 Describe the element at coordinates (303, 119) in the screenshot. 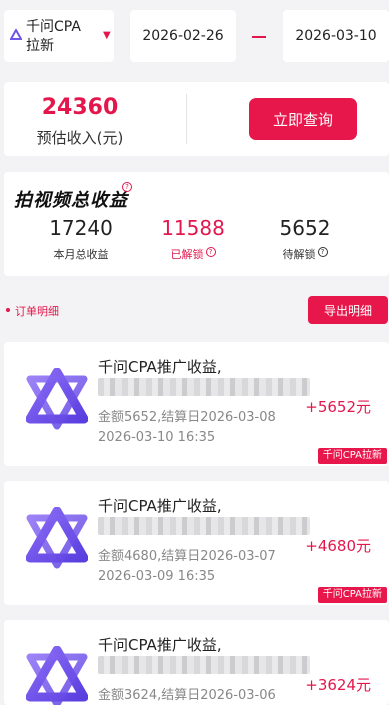

I see `query-button: 立即查询` at that location.